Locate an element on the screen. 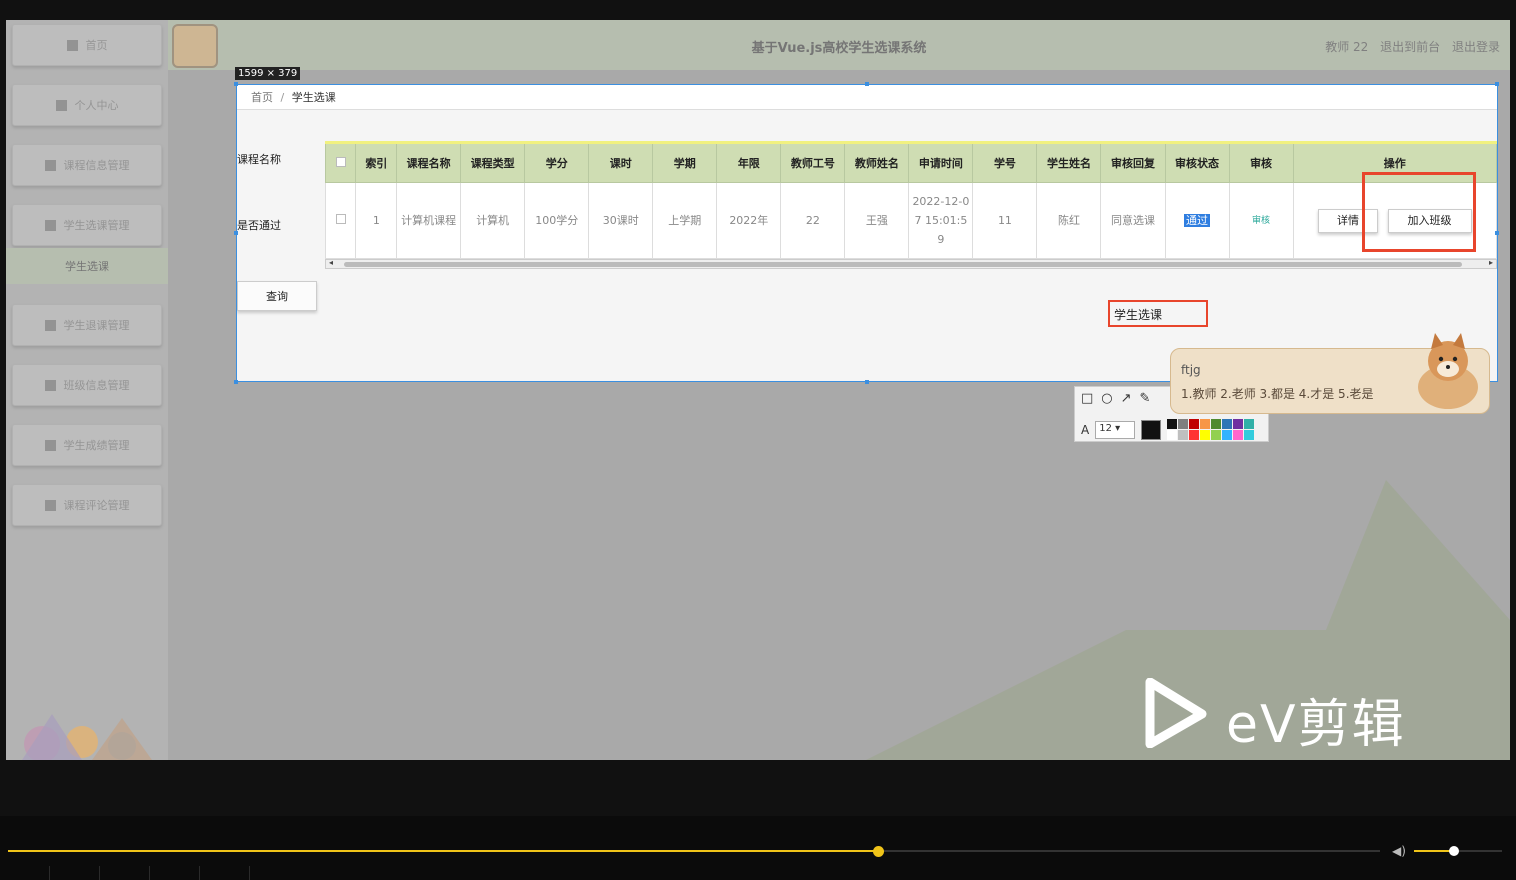 The width and height of the screenshot is (1516, 880). annotation-text-box: 学生选课 is located at coordinates (1158, 313).